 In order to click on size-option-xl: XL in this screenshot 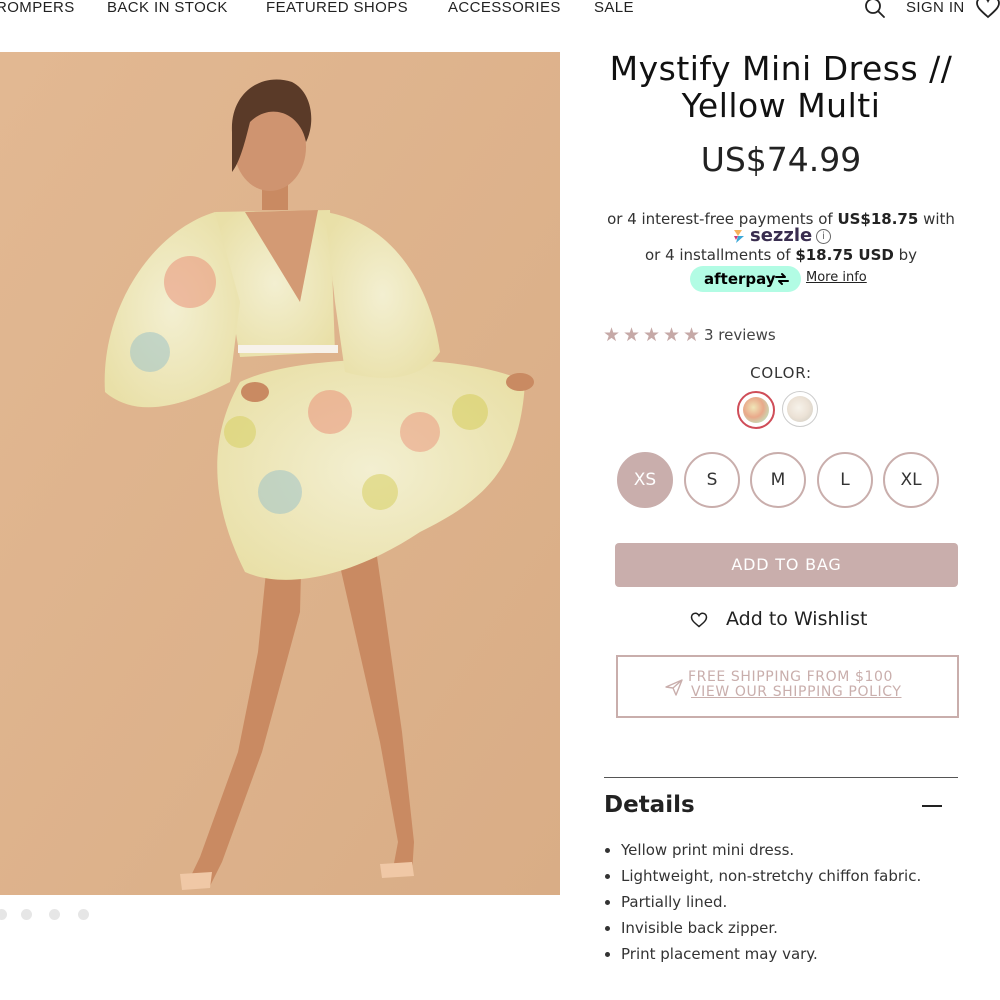, I will do `click(911, 480)`.